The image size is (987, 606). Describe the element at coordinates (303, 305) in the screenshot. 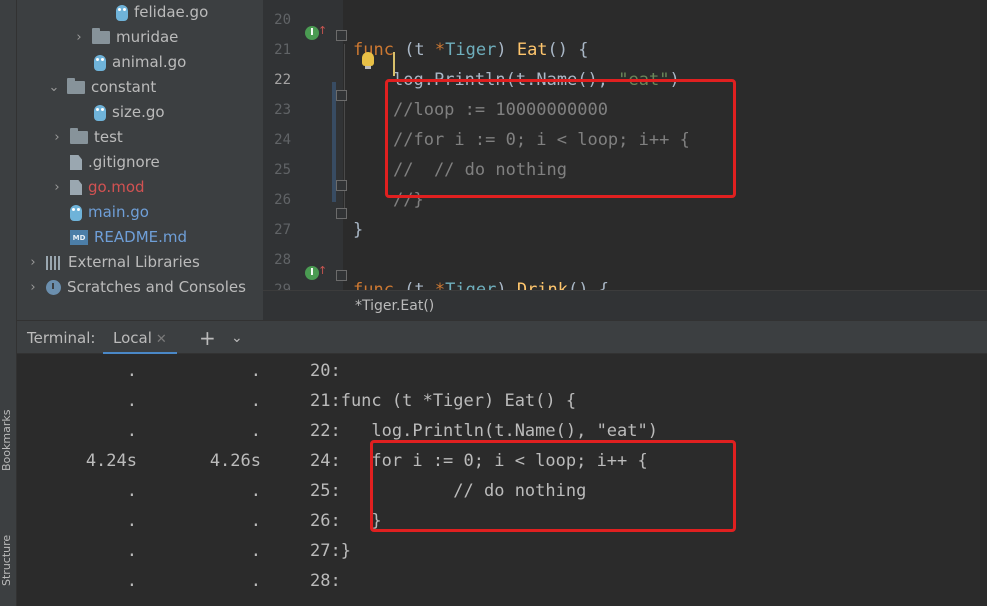

I see `breadcrumb-gutter` at that location.